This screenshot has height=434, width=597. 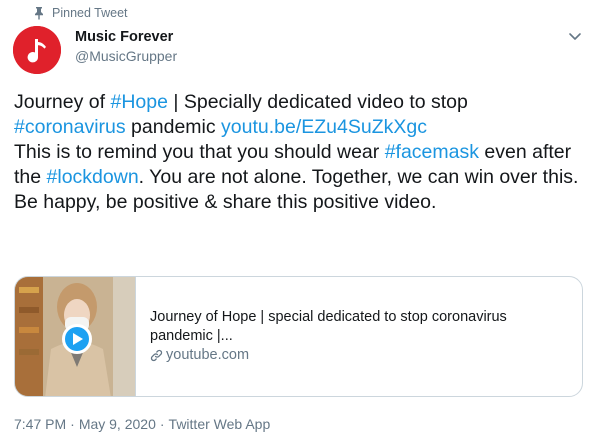 What do you see at coordinates (126, 37) in the screenshot?
I see `display-name: Music Forever` at bounding box center [126, 37].